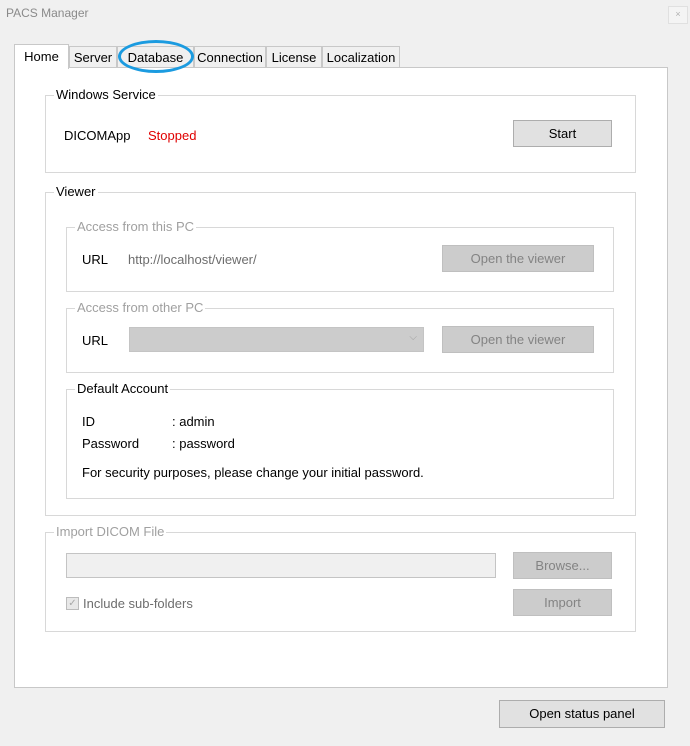 Image resolution: width=690 pixels, height=746 pixels. I want to click on viewer-label: Viewer, so click(76, 192).